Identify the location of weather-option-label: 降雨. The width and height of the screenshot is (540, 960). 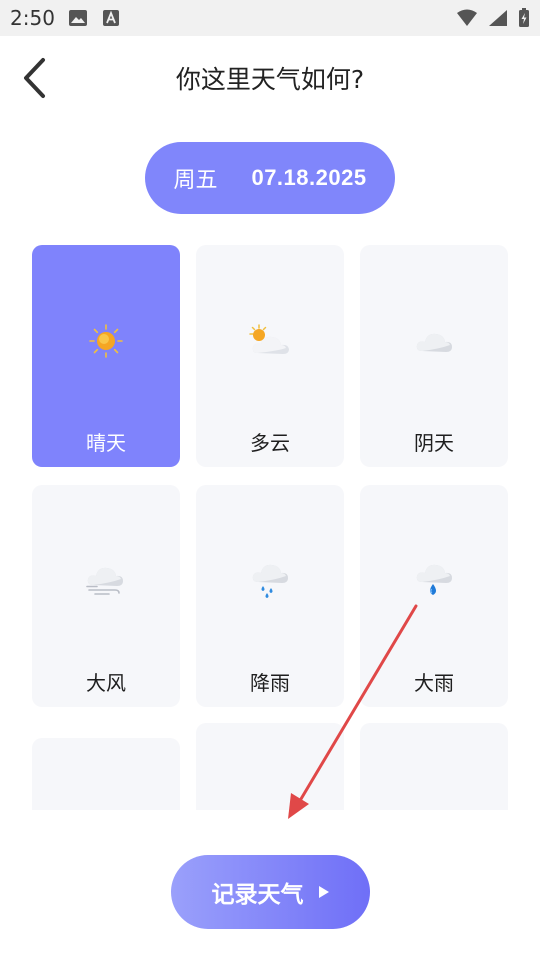
(270, 683).